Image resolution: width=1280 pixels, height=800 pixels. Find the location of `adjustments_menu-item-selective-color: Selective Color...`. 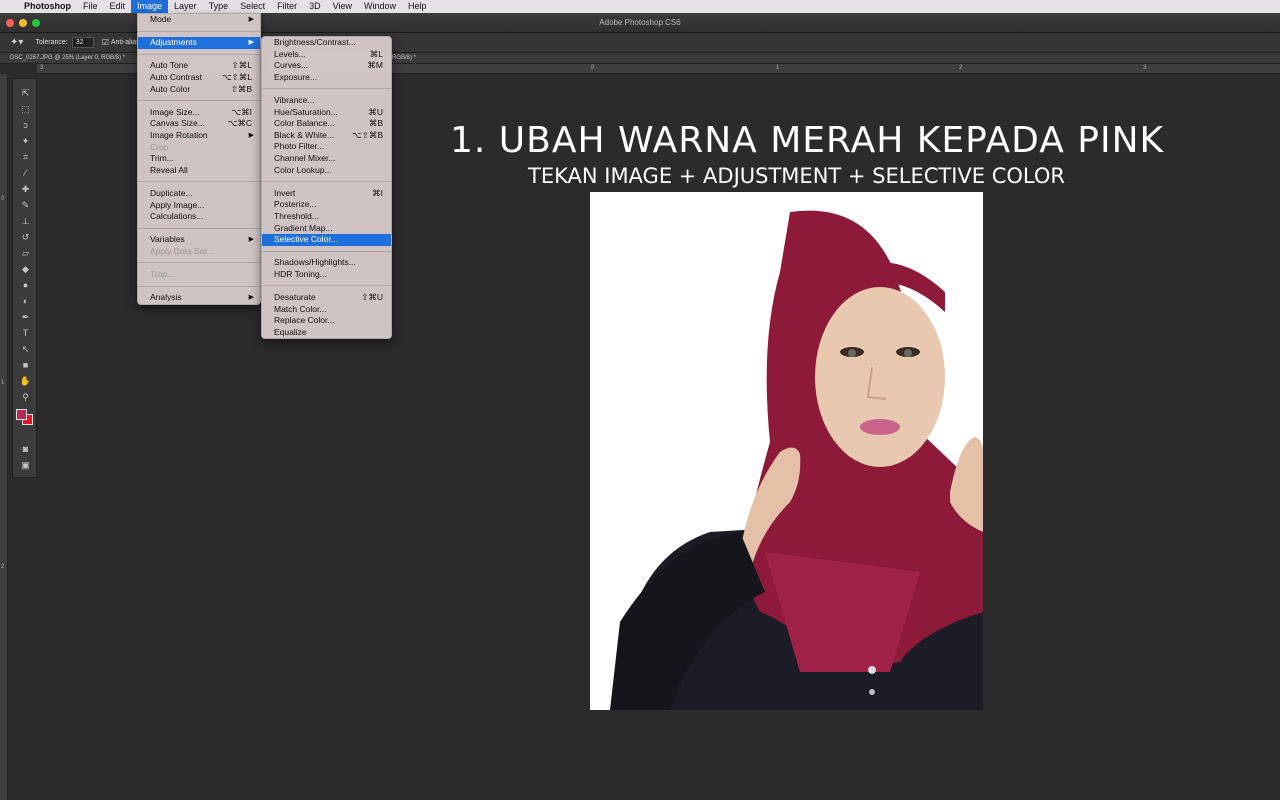

adjustments_menu-item-selective-color: Selective Color... is located at coordinates (326, 240).